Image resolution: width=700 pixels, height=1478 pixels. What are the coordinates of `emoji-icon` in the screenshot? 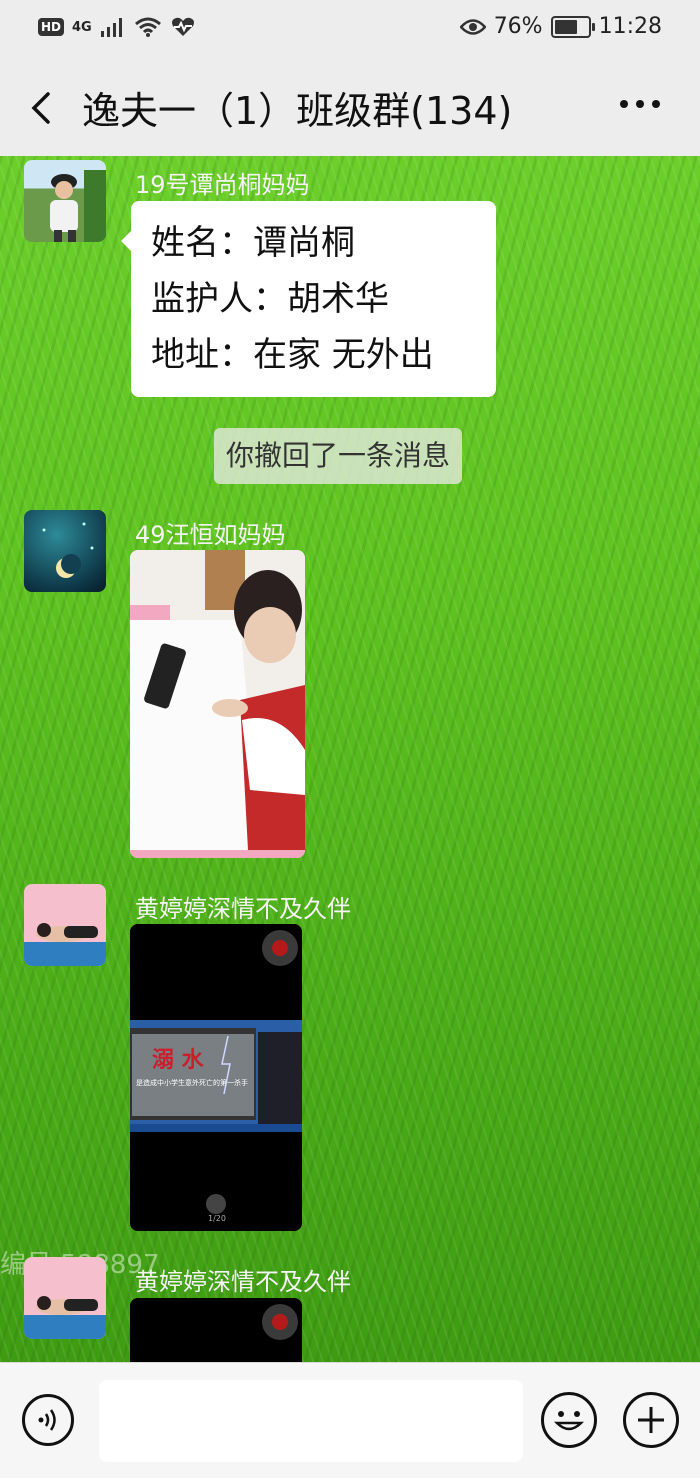 It's located at (569, 1420).